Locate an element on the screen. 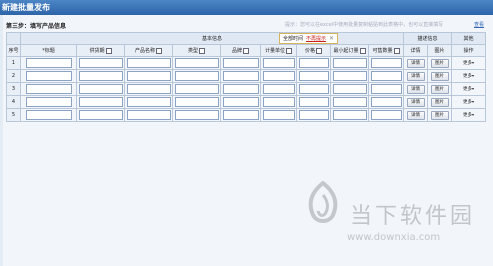 The image size is (493, 266). group-basic-info: 基本信息 is located at coordinates (212, 38).